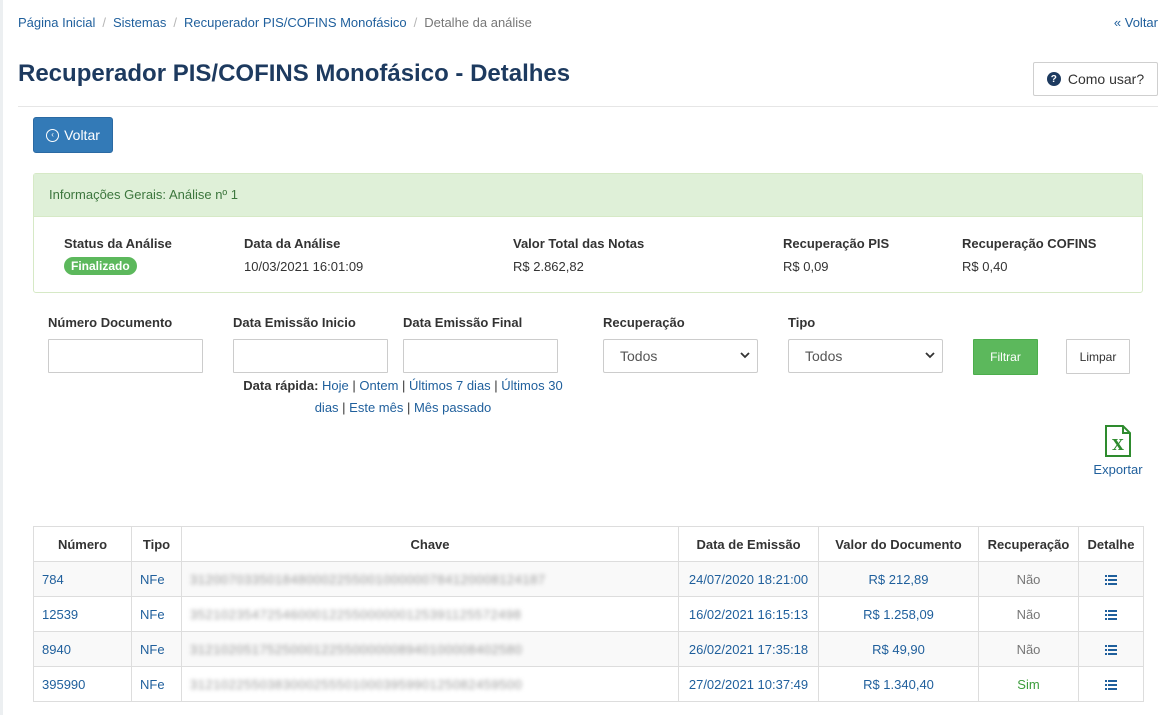  Describe the element at coordinates (1098, 356) in the screenshot. I see `clear-button: Limpar` at that location.